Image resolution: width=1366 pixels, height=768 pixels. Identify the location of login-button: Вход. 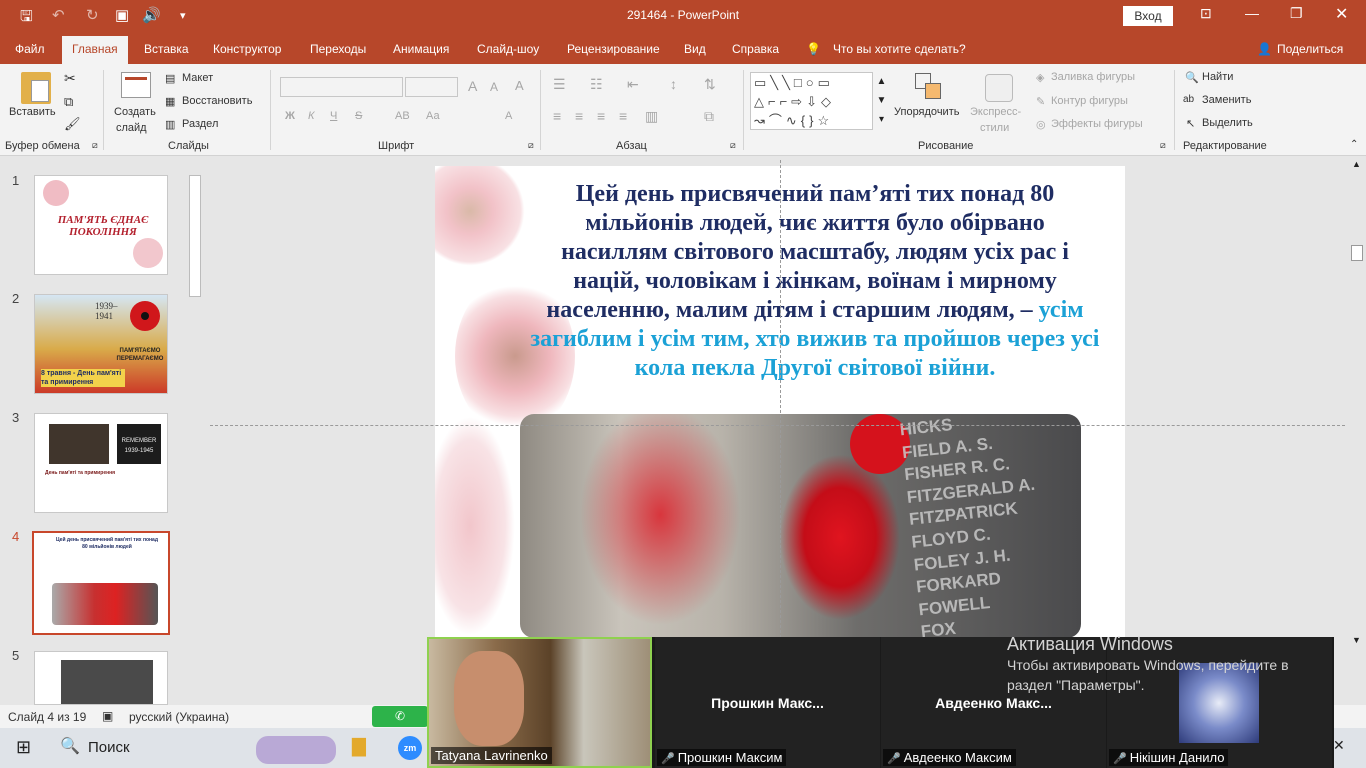
(1148, 16).